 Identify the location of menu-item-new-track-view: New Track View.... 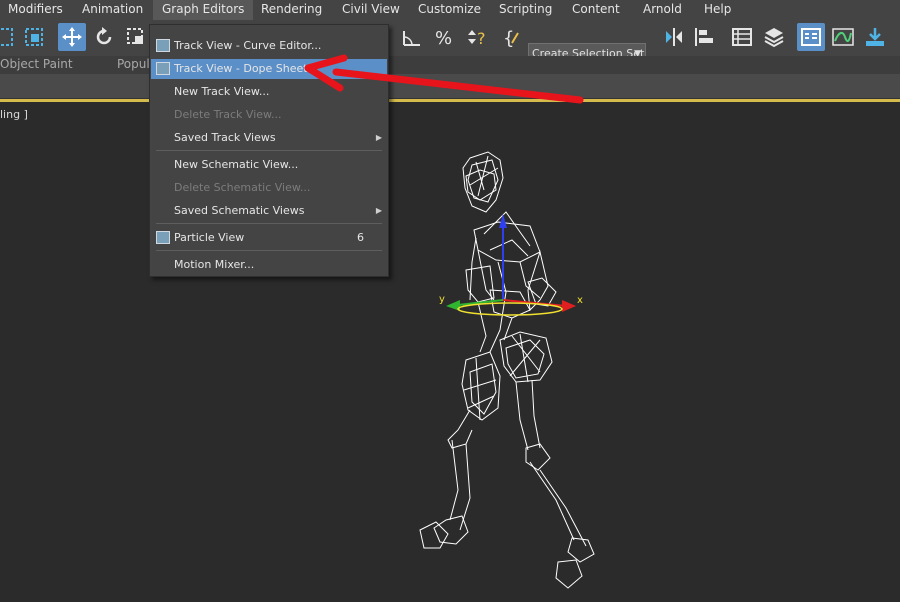
(221, 91).